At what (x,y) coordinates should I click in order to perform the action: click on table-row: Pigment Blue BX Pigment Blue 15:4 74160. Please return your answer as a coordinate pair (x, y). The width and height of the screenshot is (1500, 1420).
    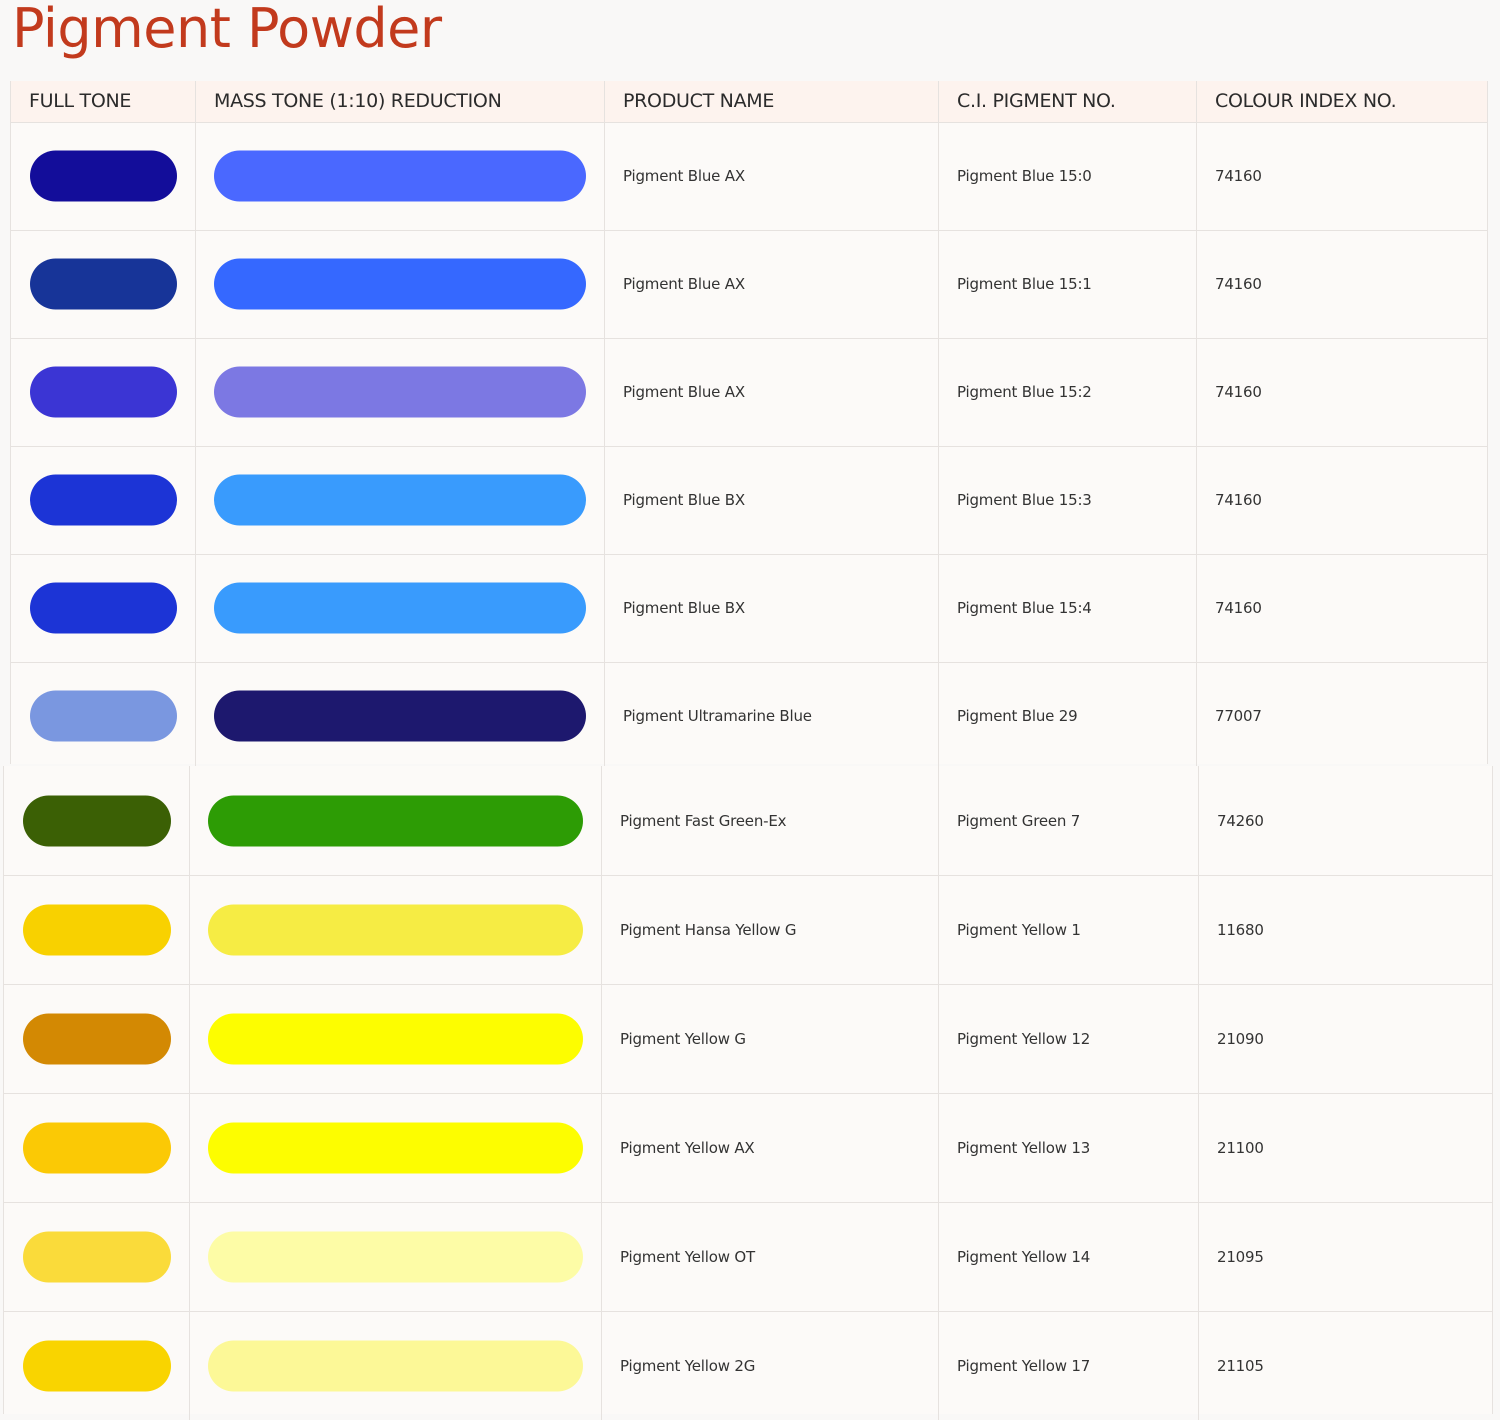
    Looking at the image, I should click on (749, 608).